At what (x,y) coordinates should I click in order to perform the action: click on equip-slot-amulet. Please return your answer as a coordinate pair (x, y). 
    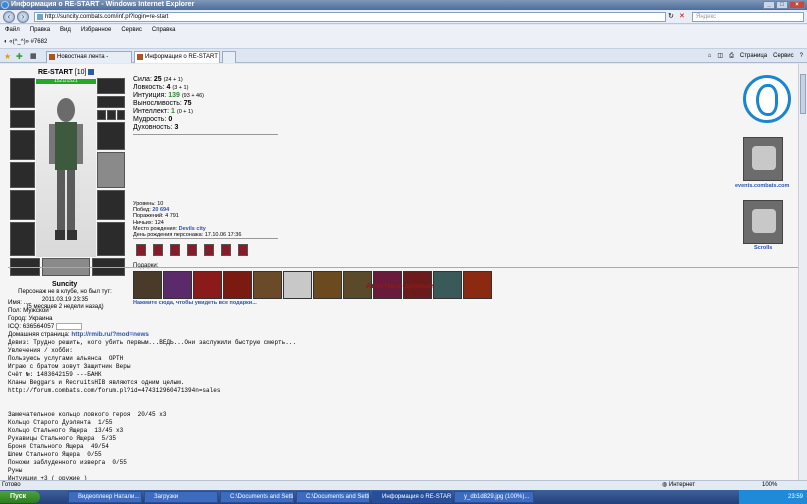
    Looking at the image, I should click on (111, 102).